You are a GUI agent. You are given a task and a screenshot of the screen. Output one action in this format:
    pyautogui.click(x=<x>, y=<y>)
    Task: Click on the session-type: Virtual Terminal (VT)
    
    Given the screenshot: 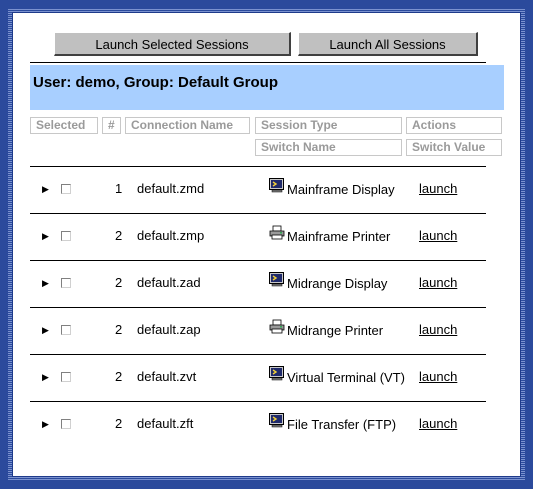 What is the action you would take?
    pyautogui.click(x=346, y=377)
    